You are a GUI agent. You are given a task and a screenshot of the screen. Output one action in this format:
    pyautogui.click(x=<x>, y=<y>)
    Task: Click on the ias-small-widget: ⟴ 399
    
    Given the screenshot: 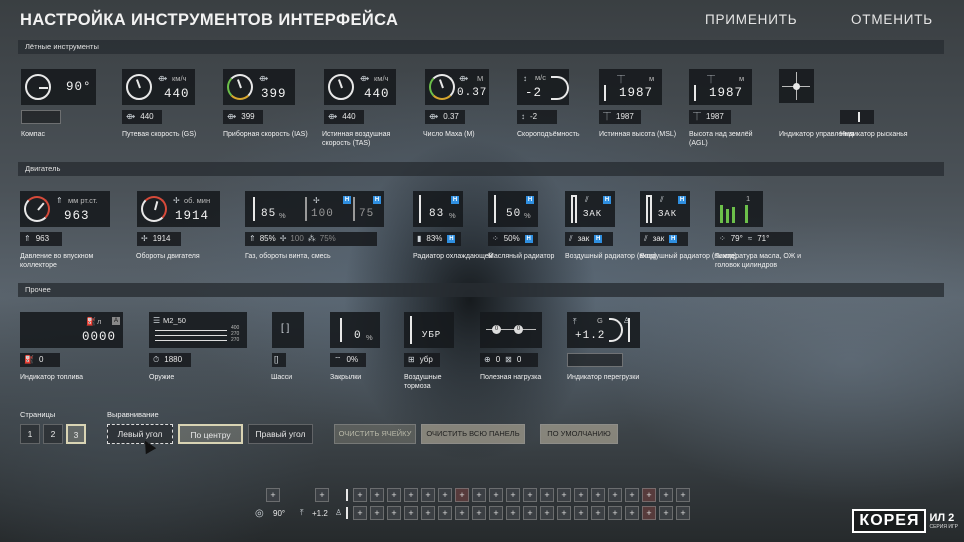 What is the action you would take?
    pyautogui.click(x=243, y=117)
    